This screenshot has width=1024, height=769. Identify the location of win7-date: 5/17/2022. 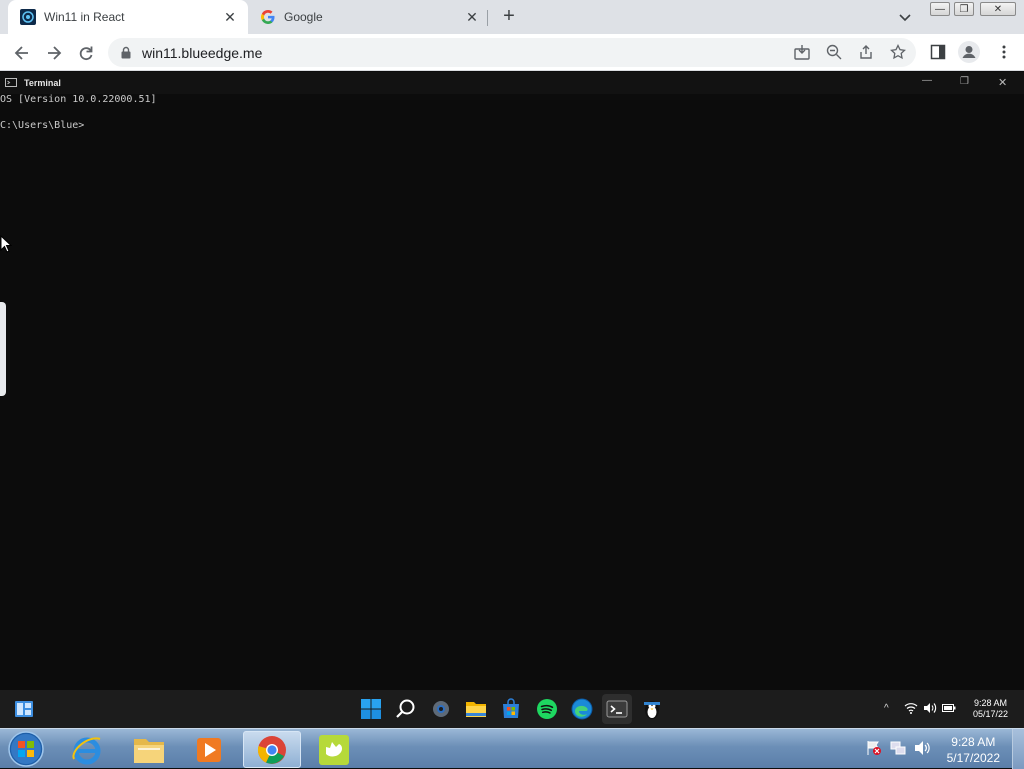
(973, 758).